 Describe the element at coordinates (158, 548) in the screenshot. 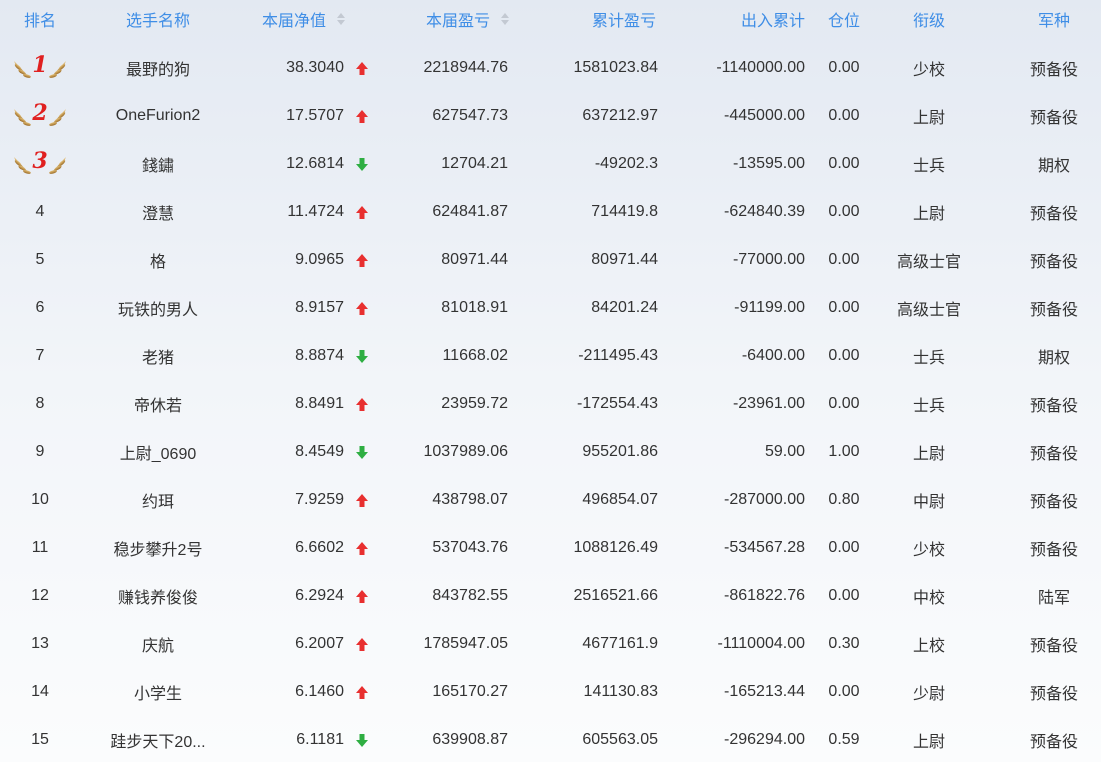

I see `player-name-link: 稳步攀升2号` at that location.